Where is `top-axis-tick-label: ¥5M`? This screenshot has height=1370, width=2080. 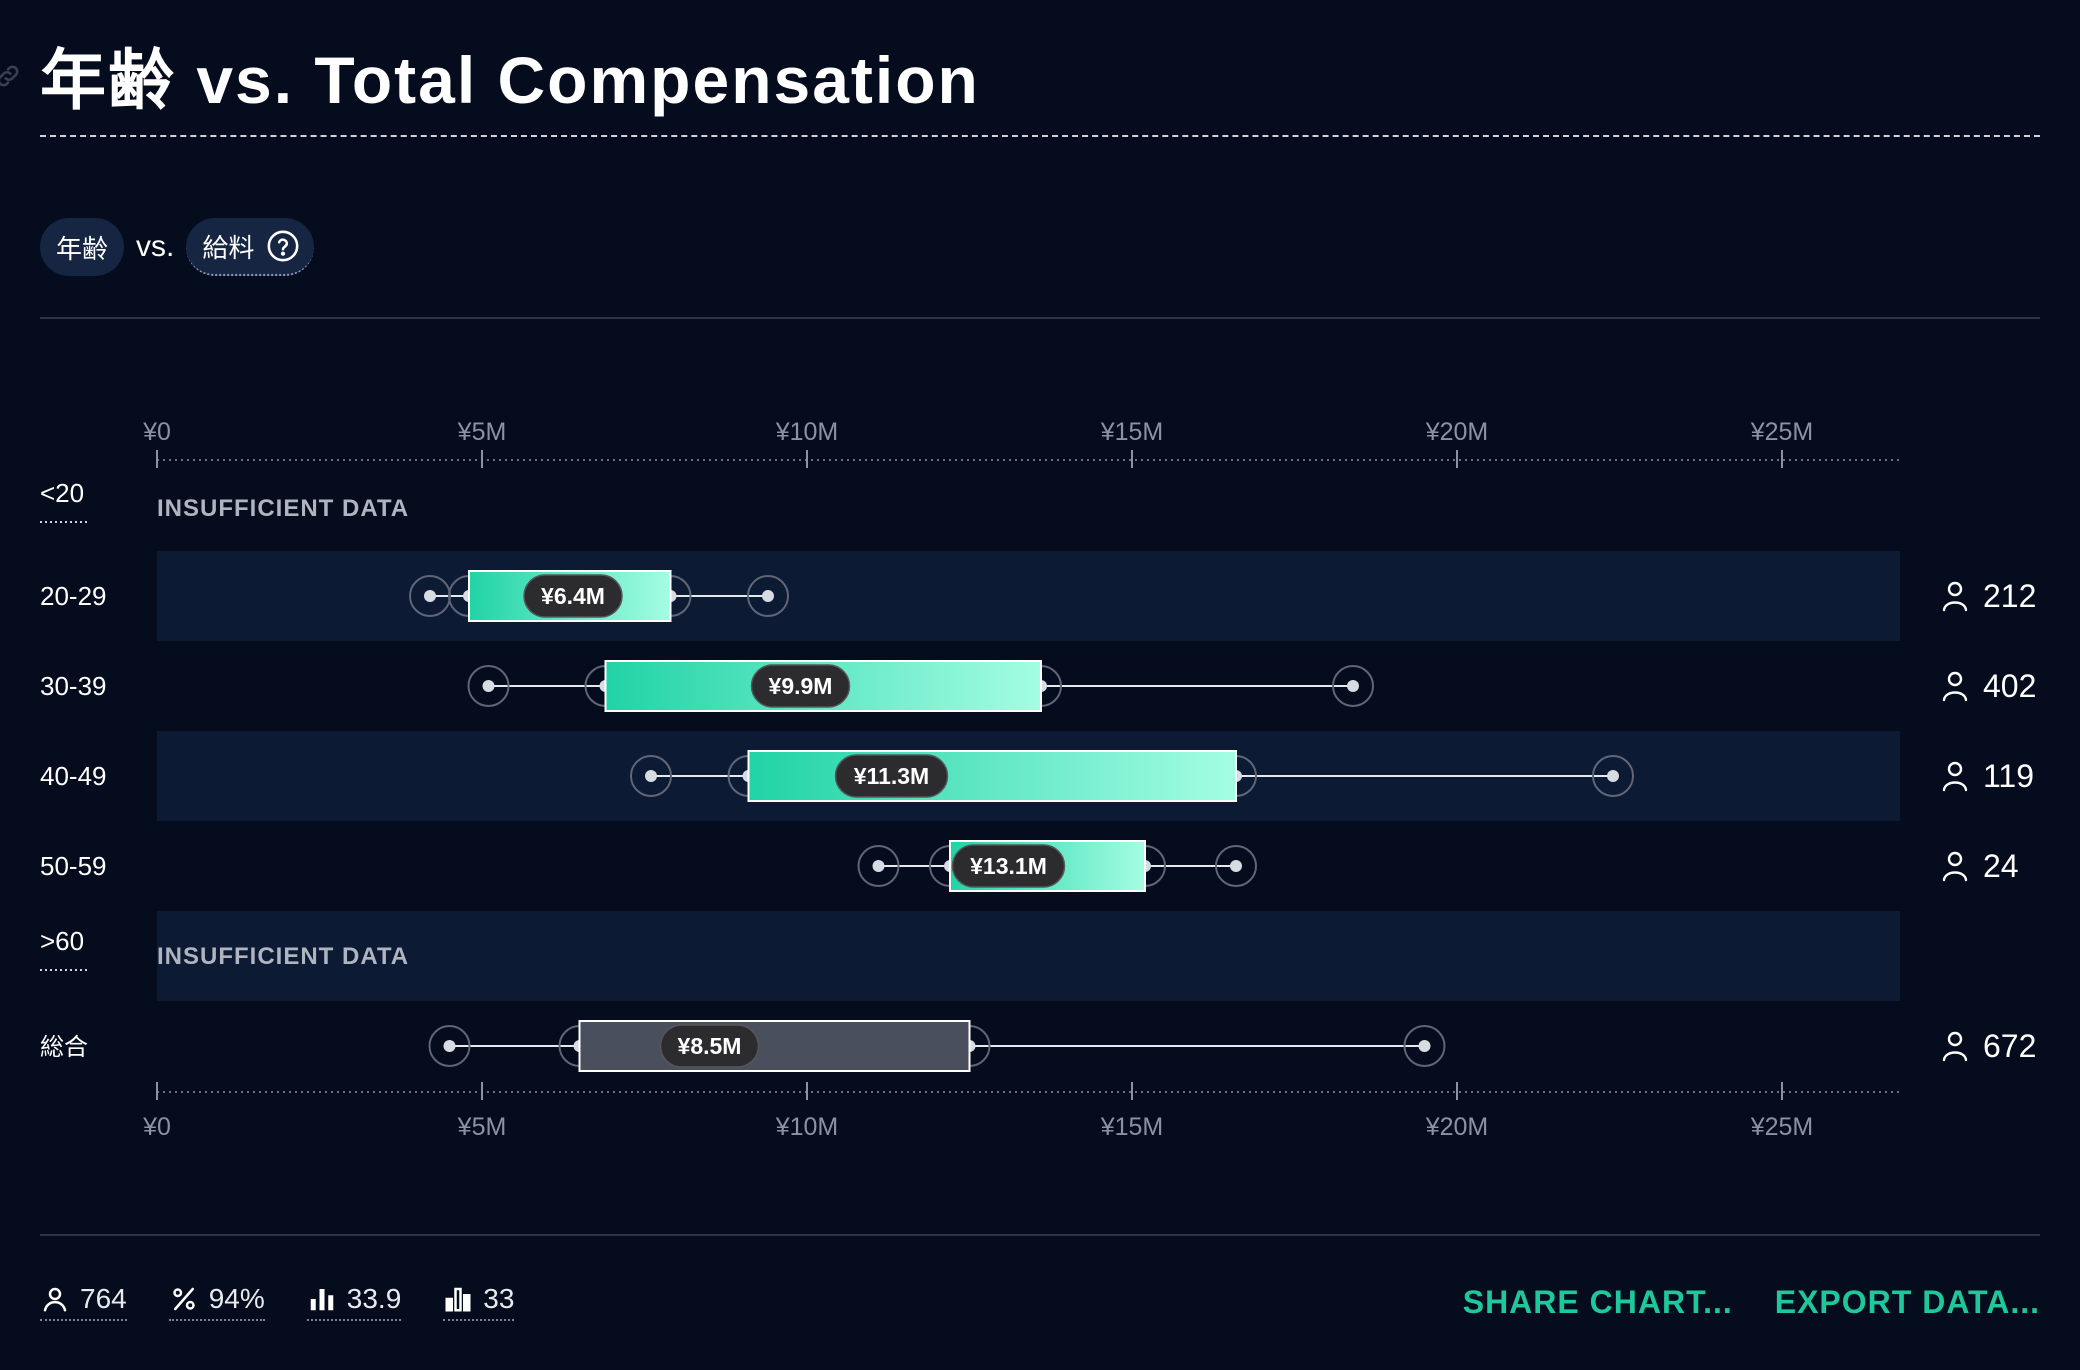
top-axis-tick-label: ¥5M is located at coordinates (482, 432).